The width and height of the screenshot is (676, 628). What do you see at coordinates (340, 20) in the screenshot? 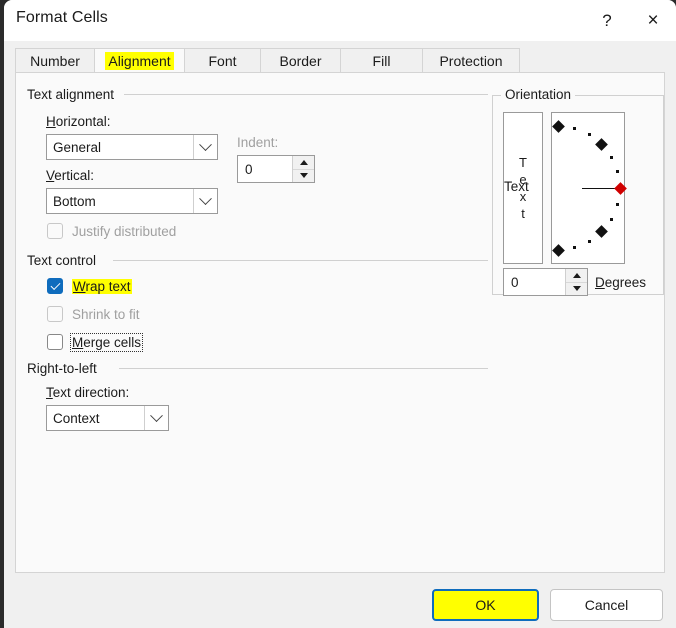
I see `title-bar: Format Cells ? ×` at bounding box center [340, 20].